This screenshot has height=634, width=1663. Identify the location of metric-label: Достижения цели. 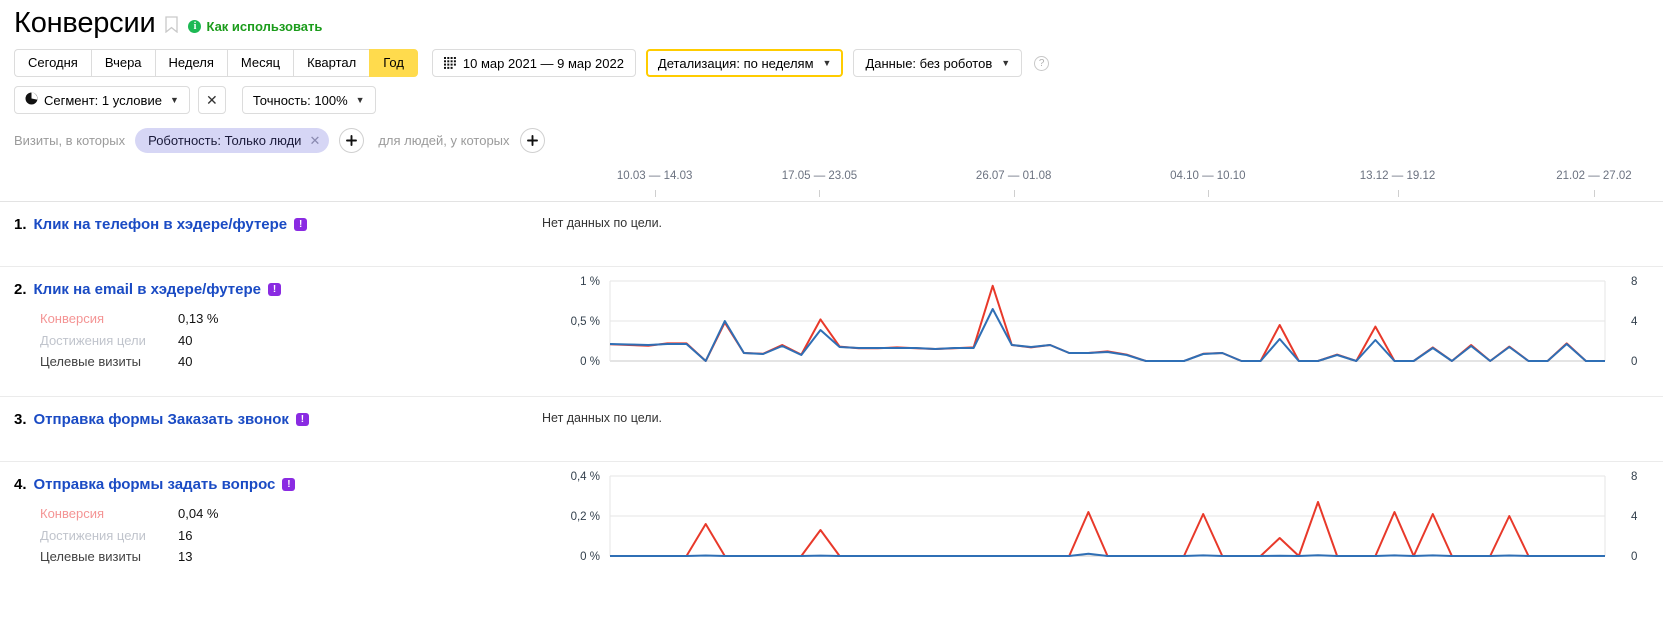
(93, 535).